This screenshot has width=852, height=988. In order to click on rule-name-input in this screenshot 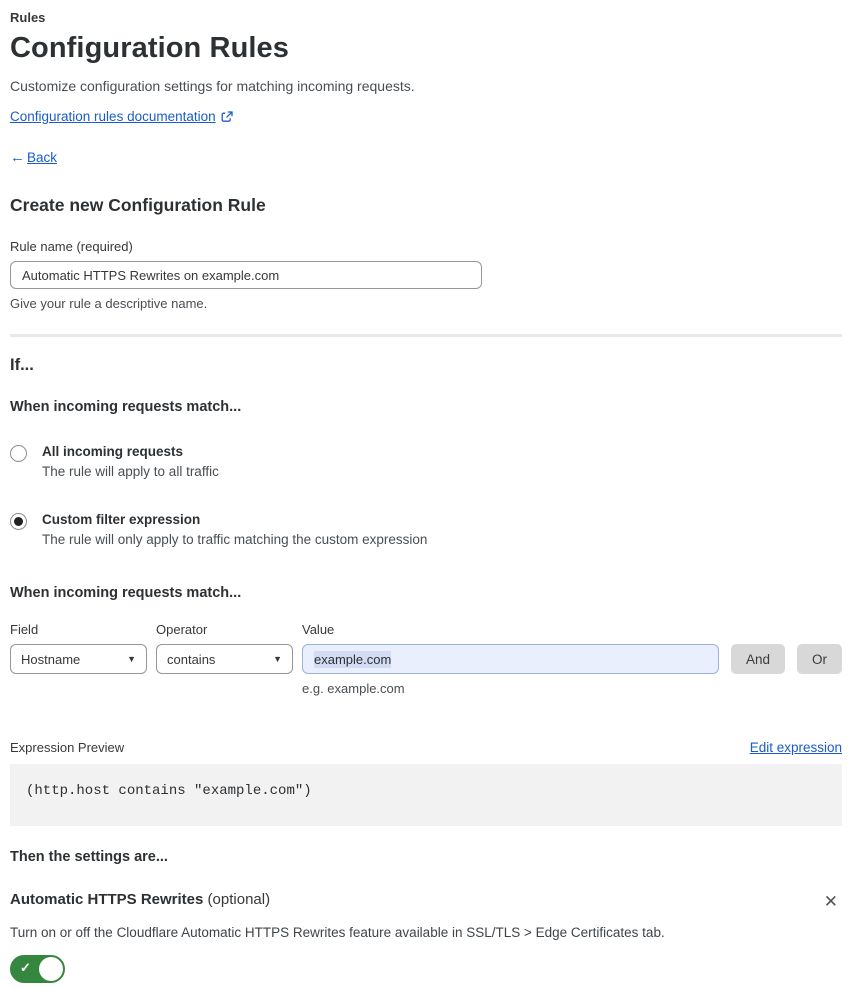, I will do `click(246, 275)`.